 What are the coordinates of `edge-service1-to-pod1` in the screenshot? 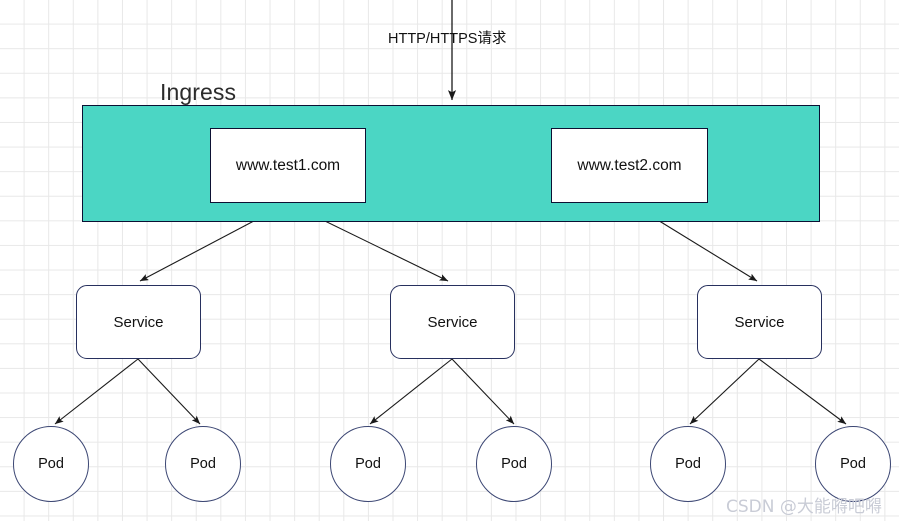 It's located at (96, 391).